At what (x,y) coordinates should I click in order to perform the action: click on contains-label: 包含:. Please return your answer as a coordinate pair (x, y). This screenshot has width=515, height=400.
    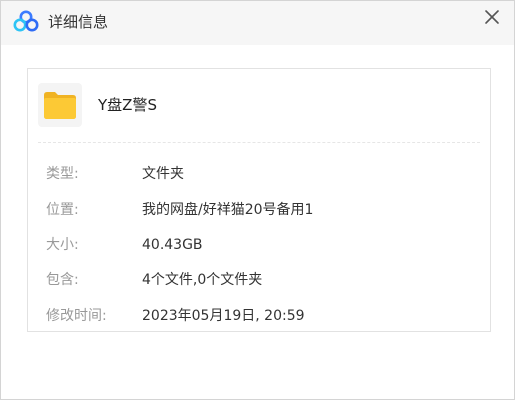
    Looking at the image, I should click on (62, 280).